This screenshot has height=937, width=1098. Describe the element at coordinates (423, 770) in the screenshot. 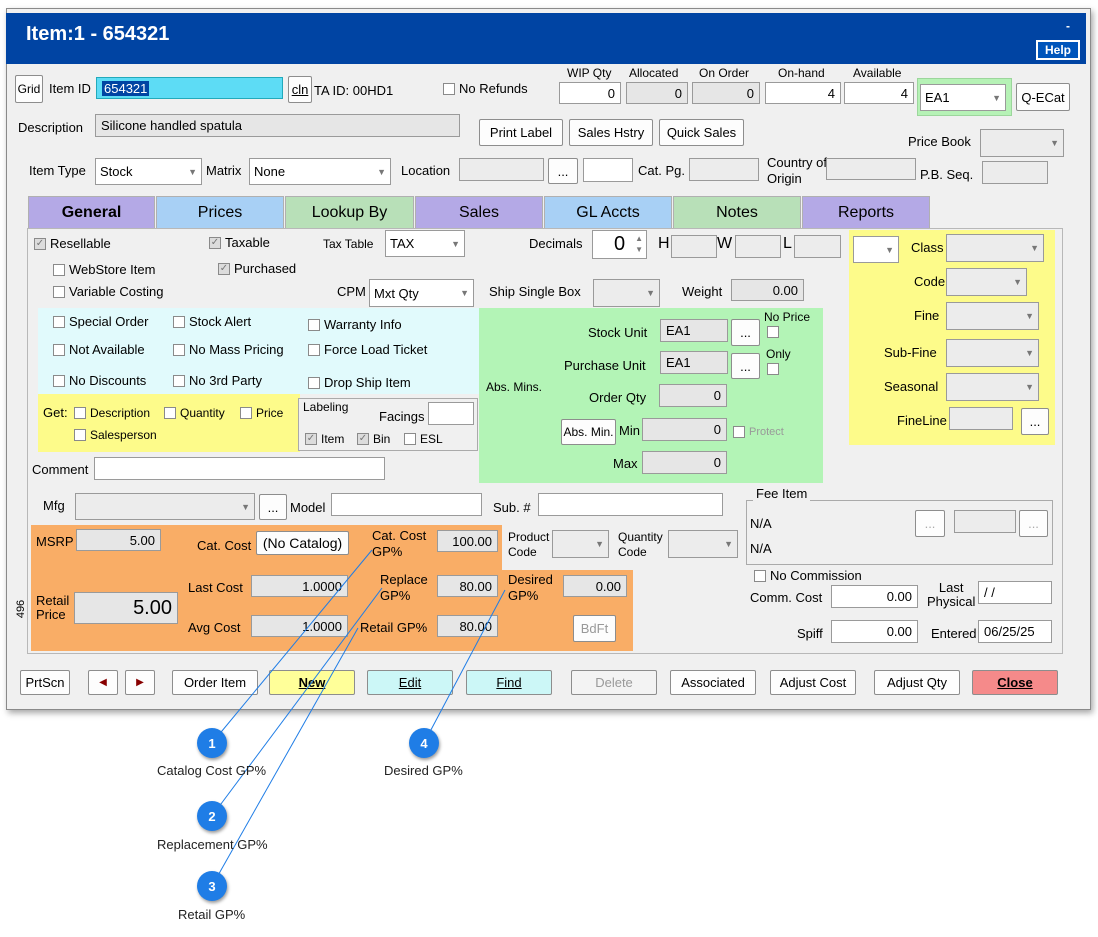

I see `callout-4-label: Desired GP%` at that location.